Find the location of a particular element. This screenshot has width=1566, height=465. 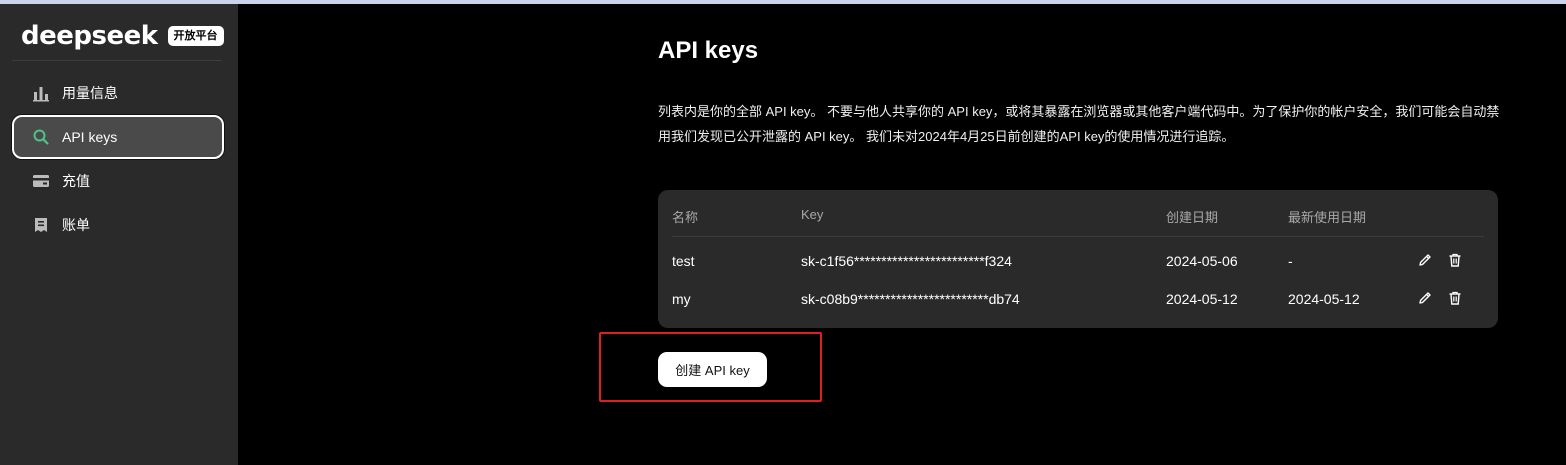

key-last-used-date: - is located at coordinates (1290, 261).